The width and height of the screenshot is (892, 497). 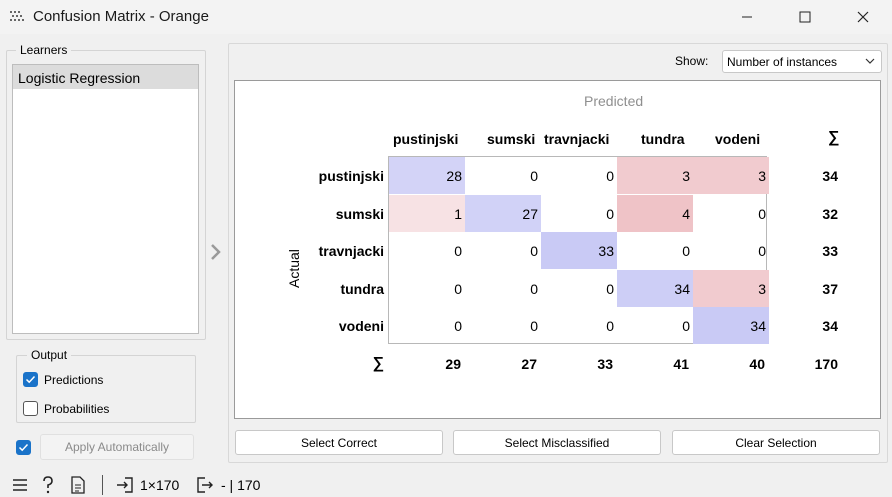 I want to click on show-dropdown: Number of instances, so click(x=802, y=61).